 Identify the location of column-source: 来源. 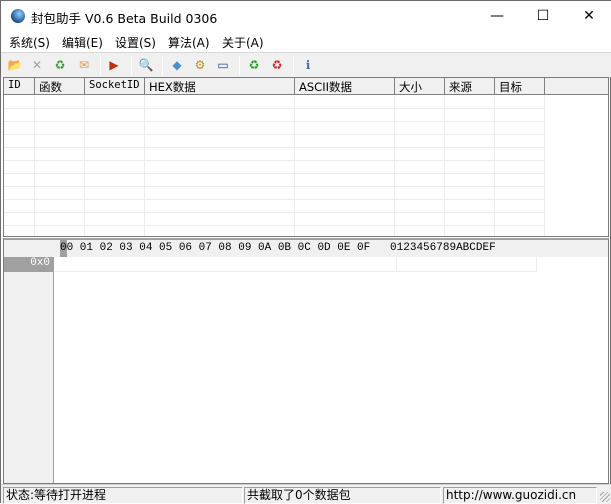
(470, 86).